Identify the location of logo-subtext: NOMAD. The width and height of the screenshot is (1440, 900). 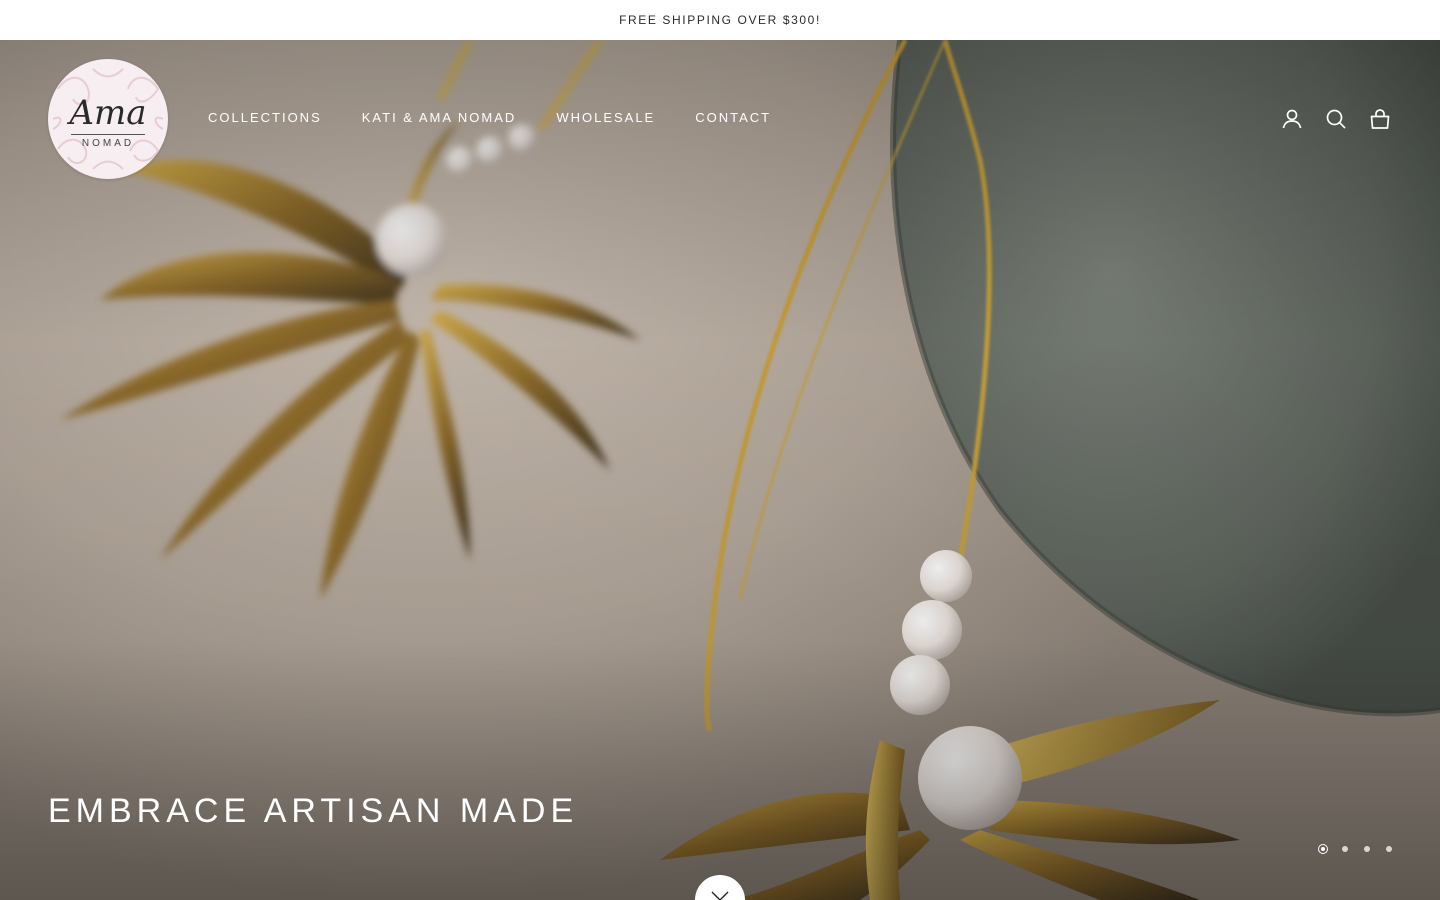
(108, 143).